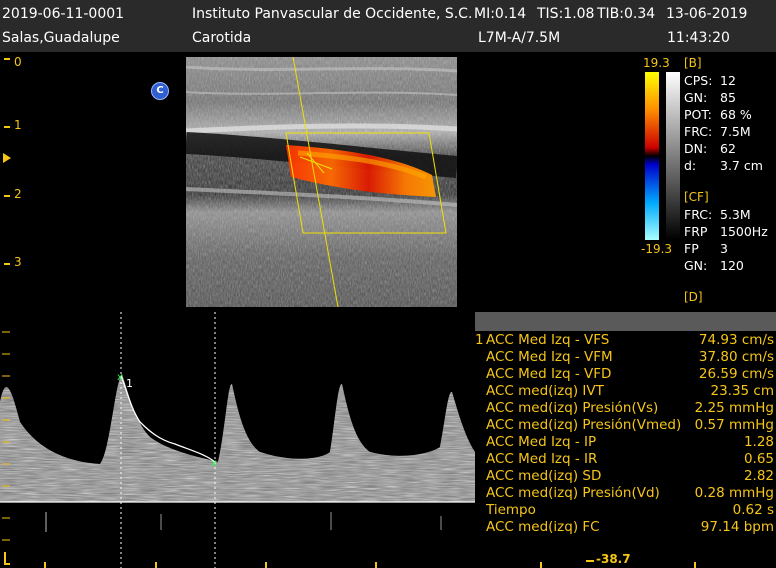  Describe the element at coordinates (656, 63) in the screenshot. I see `colorbar-max: 19.3` at that location.